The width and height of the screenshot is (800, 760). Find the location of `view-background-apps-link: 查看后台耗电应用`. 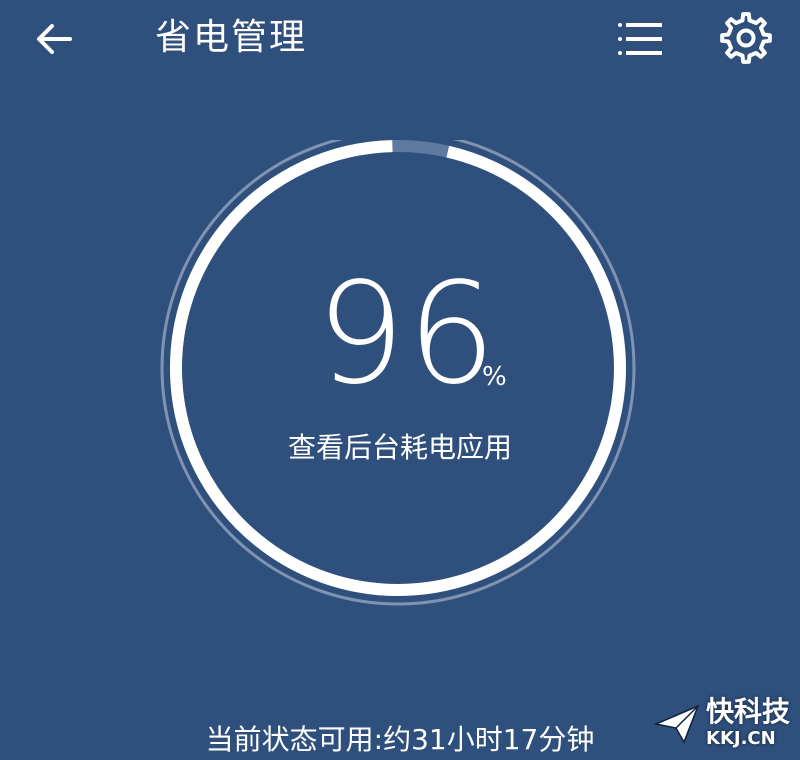

view-background-apps-link: 查看后台耗电应用 is located at coordinates (400, 448).